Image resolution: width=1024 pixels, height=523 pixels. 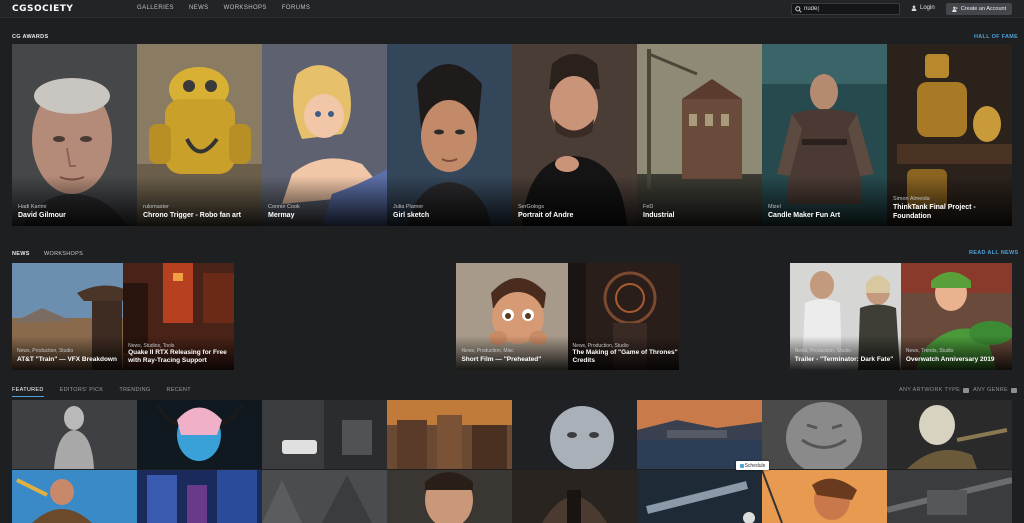 What do you see at coordinates (30, 37) in the screenshot?
I see `awards-title: CG AWARDS` at bounding box center [30, 37].